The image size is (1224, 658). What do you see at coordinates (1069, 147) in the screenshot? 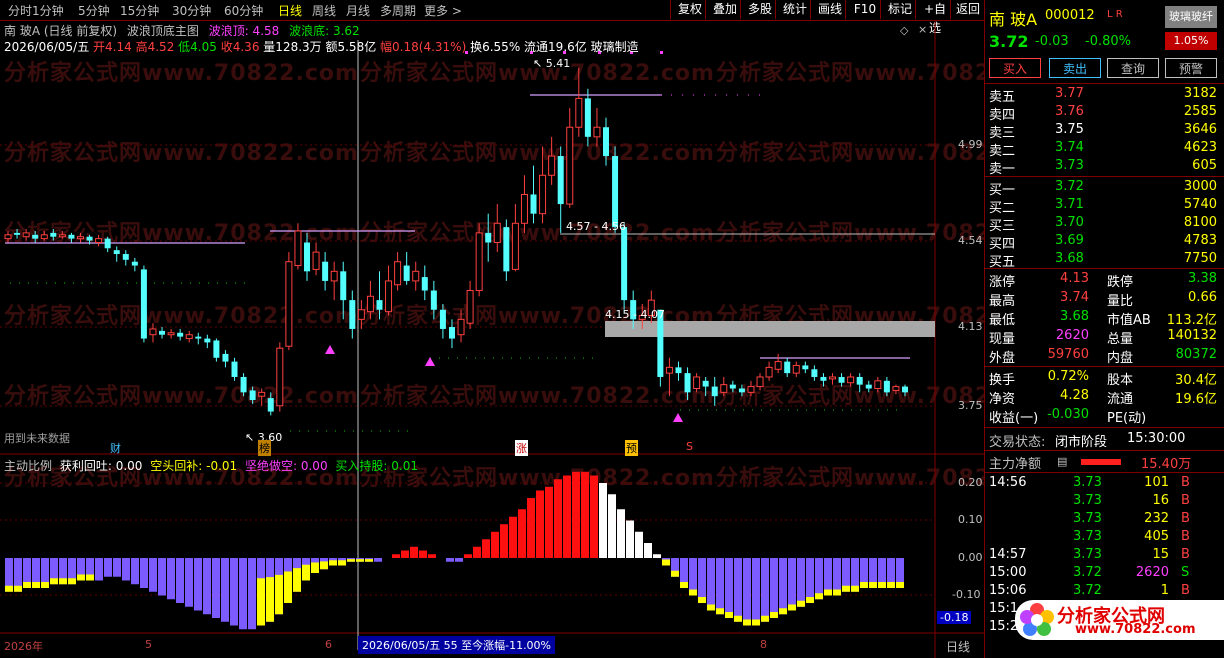
I see `book-price: 3.74` at bounding box center [1069, 147].